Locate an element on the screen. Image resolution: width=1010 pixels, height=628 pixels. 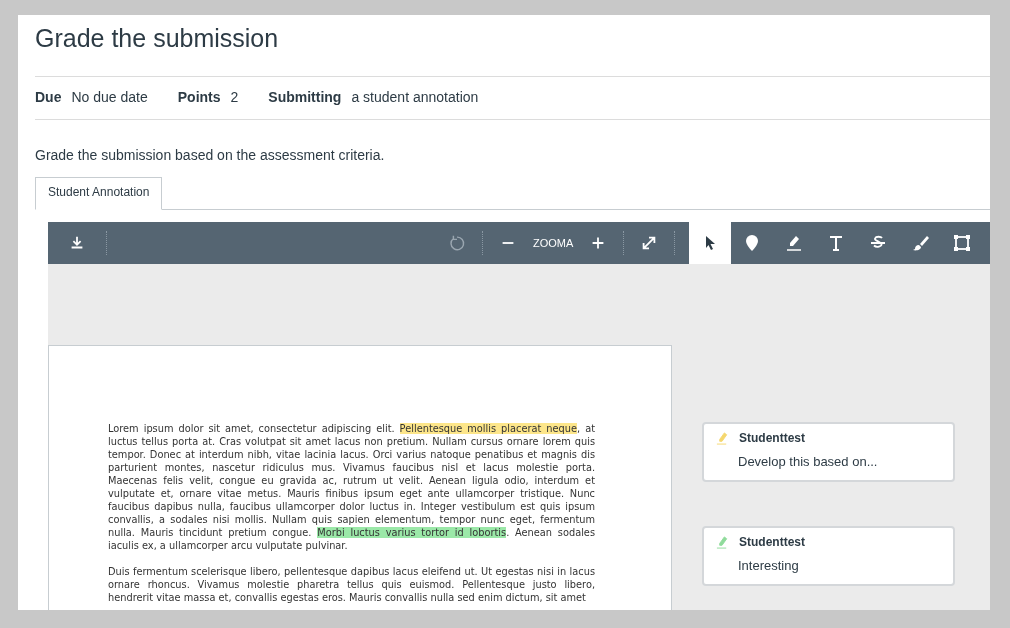
detail-label: Due is located at coordinates (48, 97).